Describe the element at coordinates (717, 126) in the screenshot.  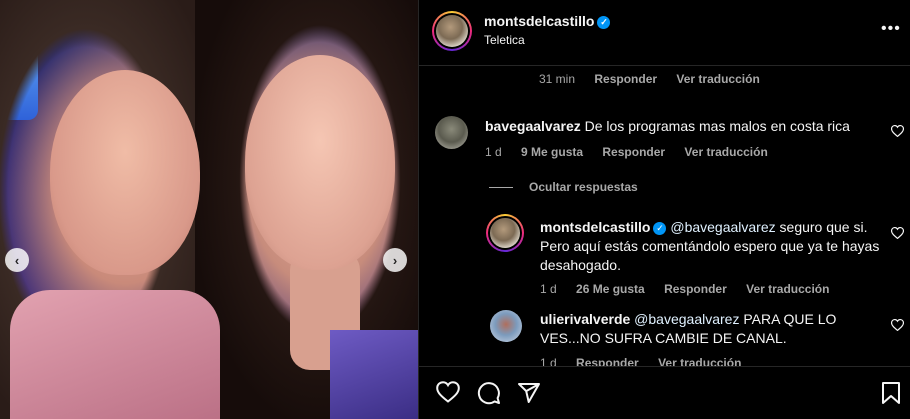
I see `comment-body: De los programas mas malos en costa rica` at that location.